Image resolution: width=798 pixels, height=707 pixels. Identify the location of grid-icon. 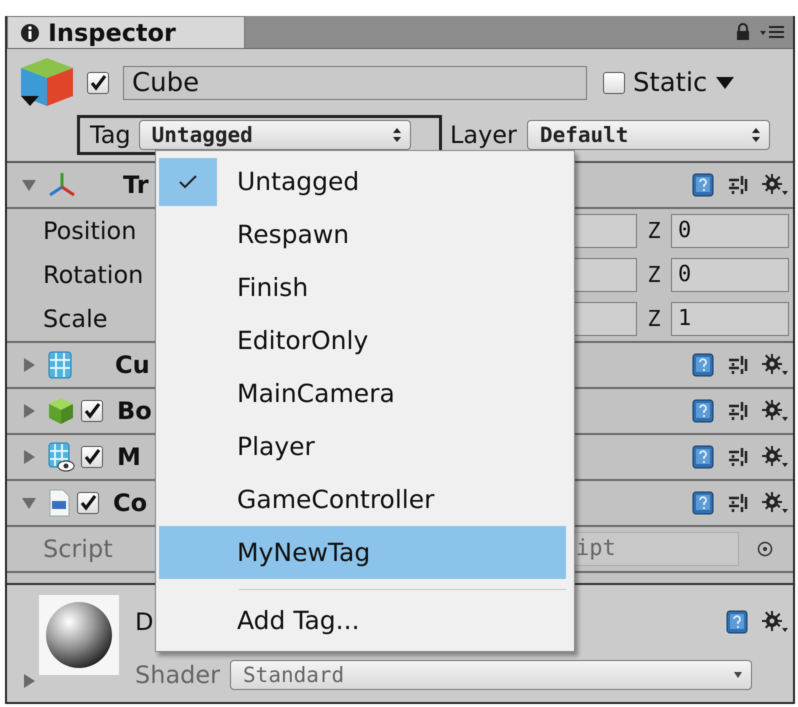
(60, 365).